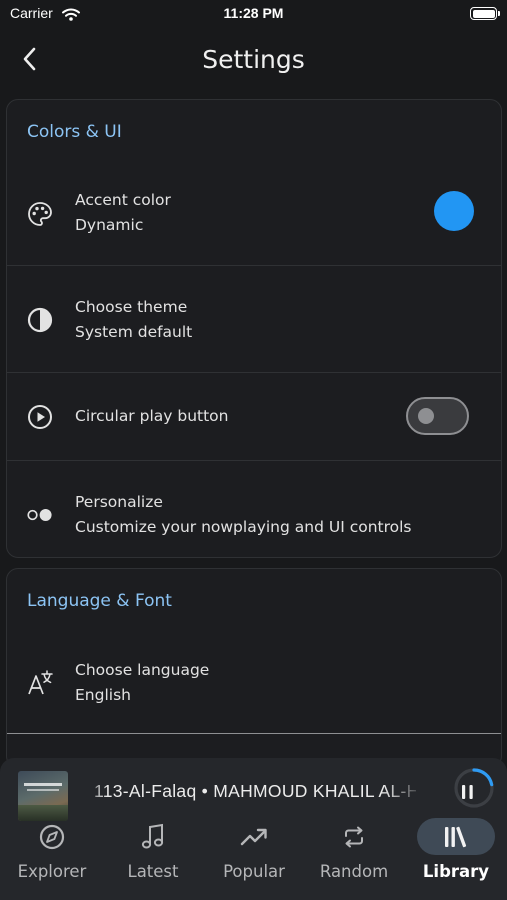 This screenshot has width=507, height=900. I want to click on play-pause-button, so click(474, 788).